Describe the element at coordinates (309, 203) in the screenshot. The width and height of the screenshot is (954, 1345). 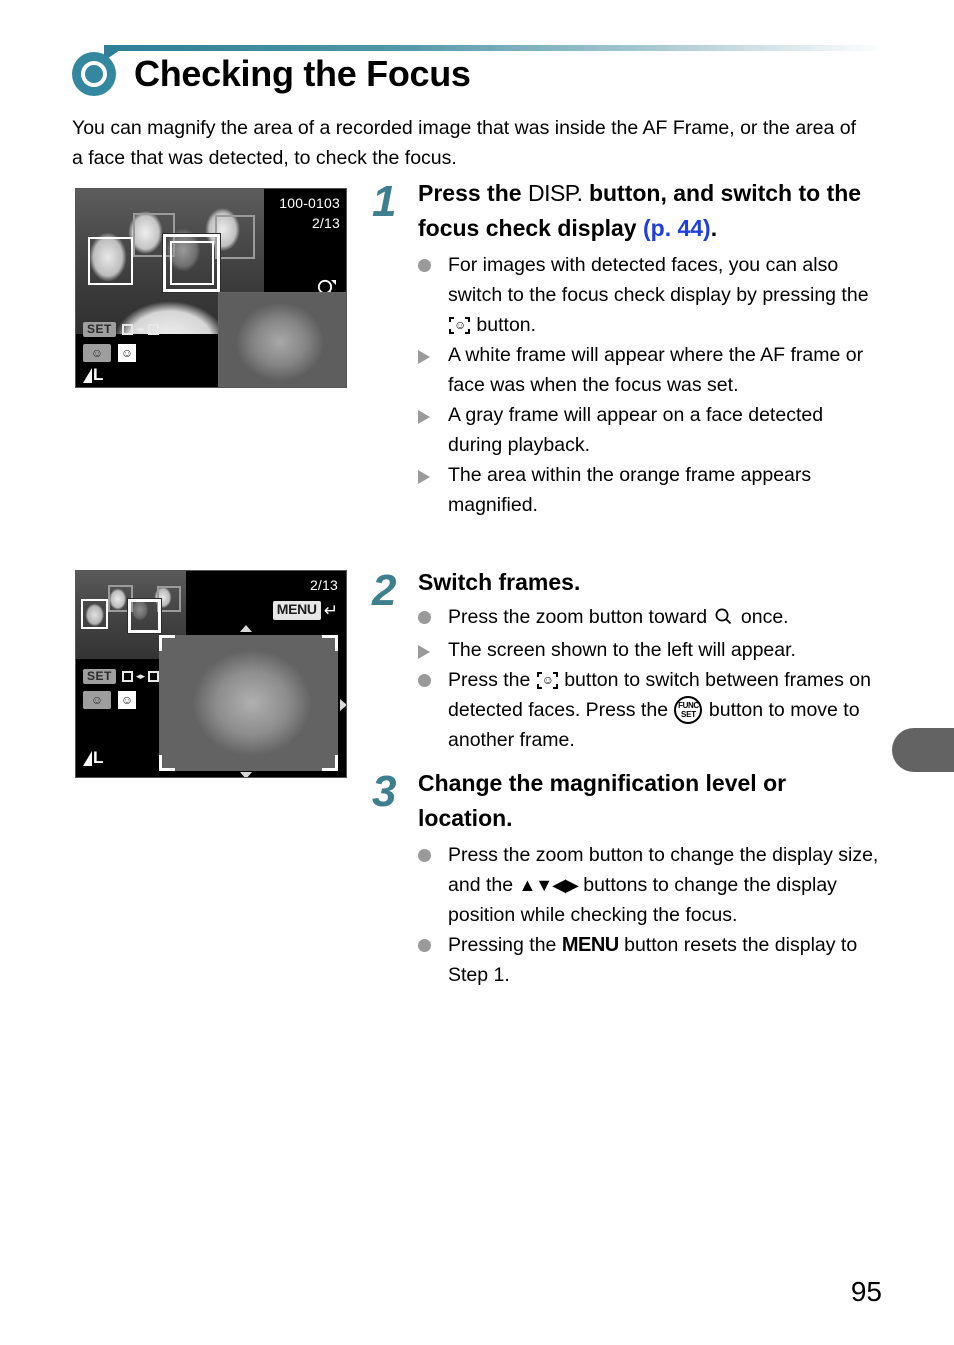
I see `file-number-label: 100-0103` at that location.